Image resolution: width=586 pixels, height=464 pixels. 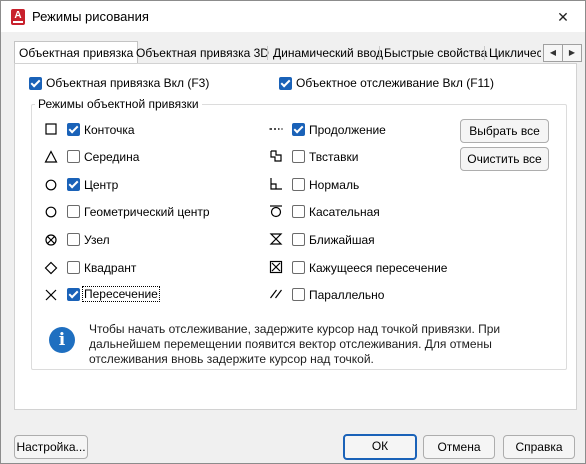 What do you see at coordinates (435, 53) in the screenshot?
I see `tab-quick-properties: Быстрые свойства` at bounding box center [435, 53].